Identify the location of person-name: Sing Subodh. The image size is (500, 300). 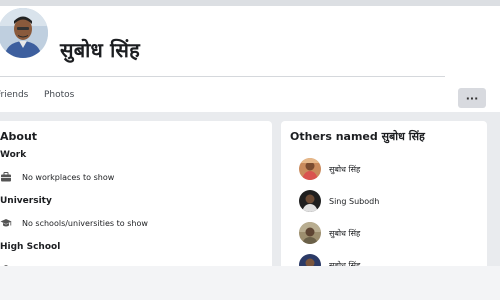
(354, 201).